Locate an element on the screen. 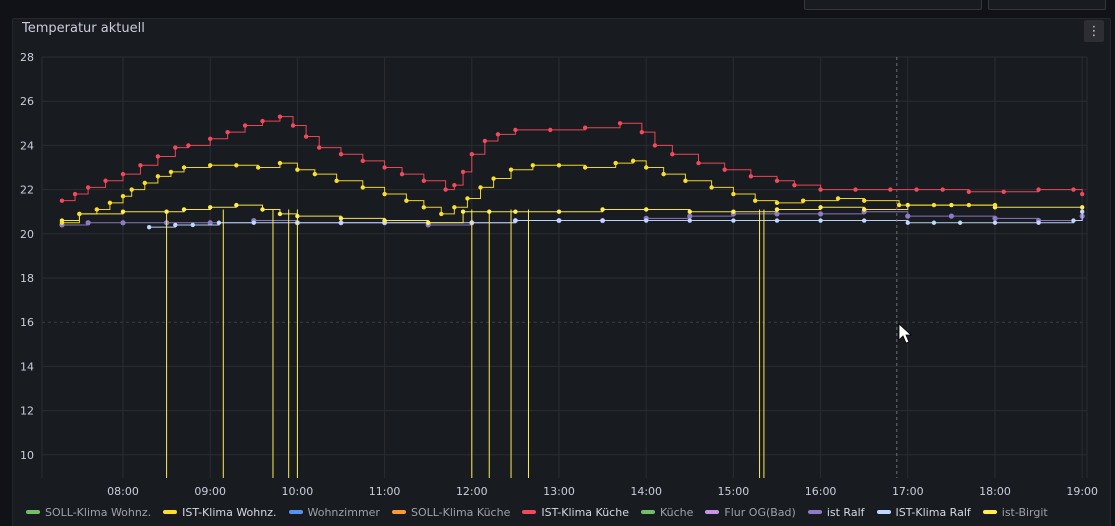 This screenshot has height=526, width=1115. legend-label: SOLL-Klima Küche is located at coordinates (460, 512).